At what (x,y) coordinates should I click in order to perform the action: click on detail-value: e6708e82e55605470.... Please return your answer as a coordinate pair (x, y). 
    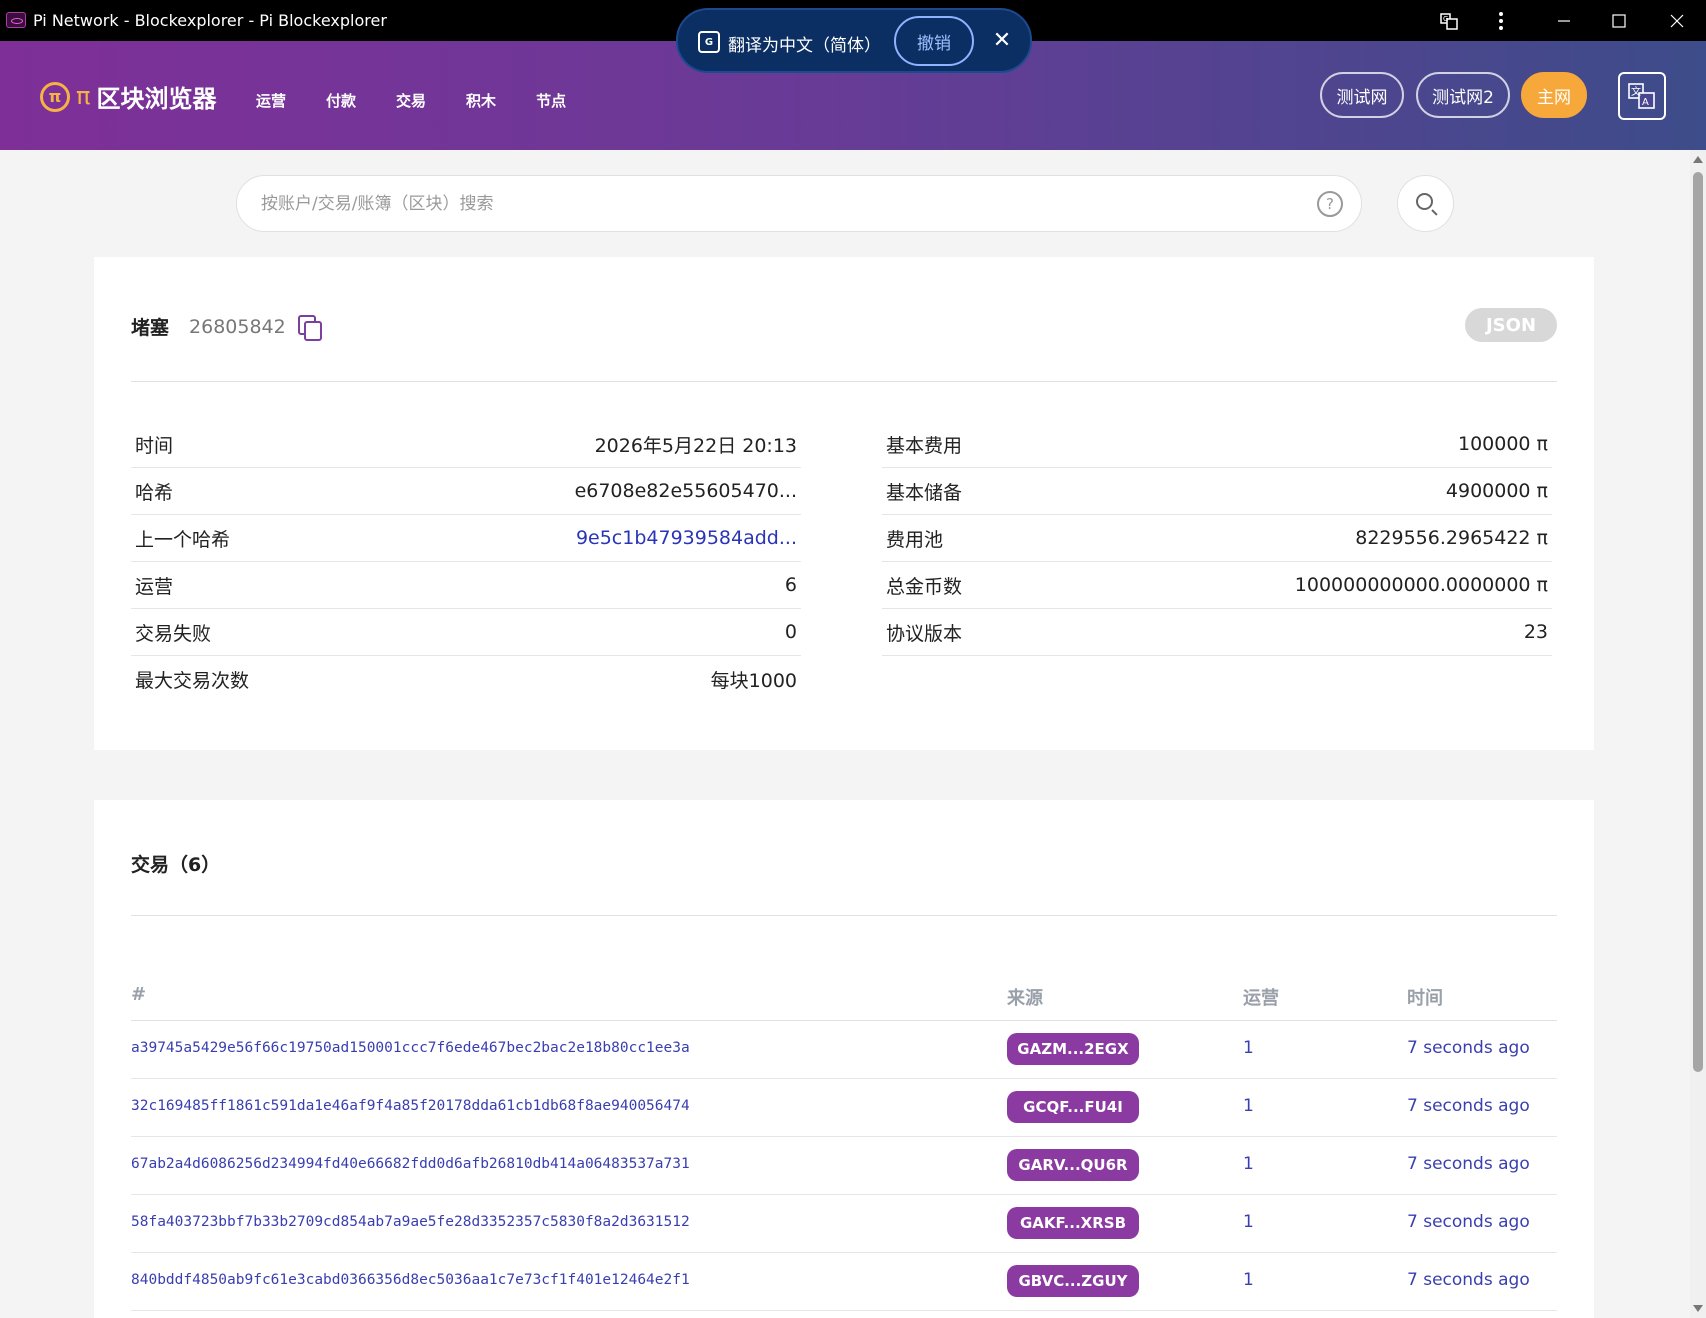
    Looking at the image, I should click on (685, 491).